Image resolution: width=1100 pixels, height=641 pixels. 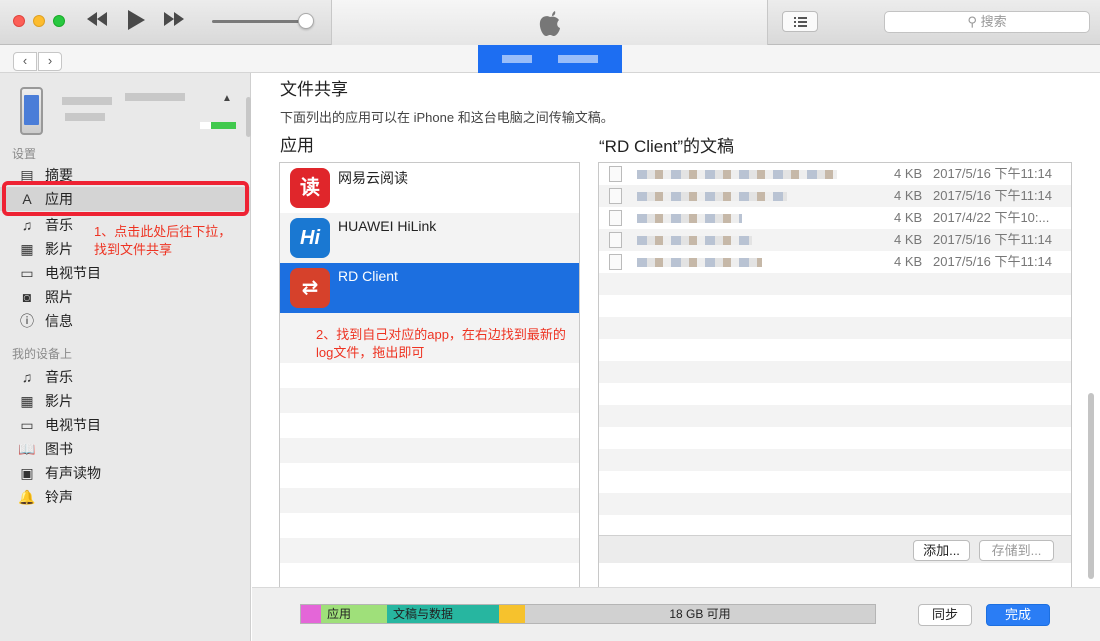 What do you see at coordinates (27, 377) in the screenshot?
I see `music-note-icon: ♫` at bounding box center [27, 377].